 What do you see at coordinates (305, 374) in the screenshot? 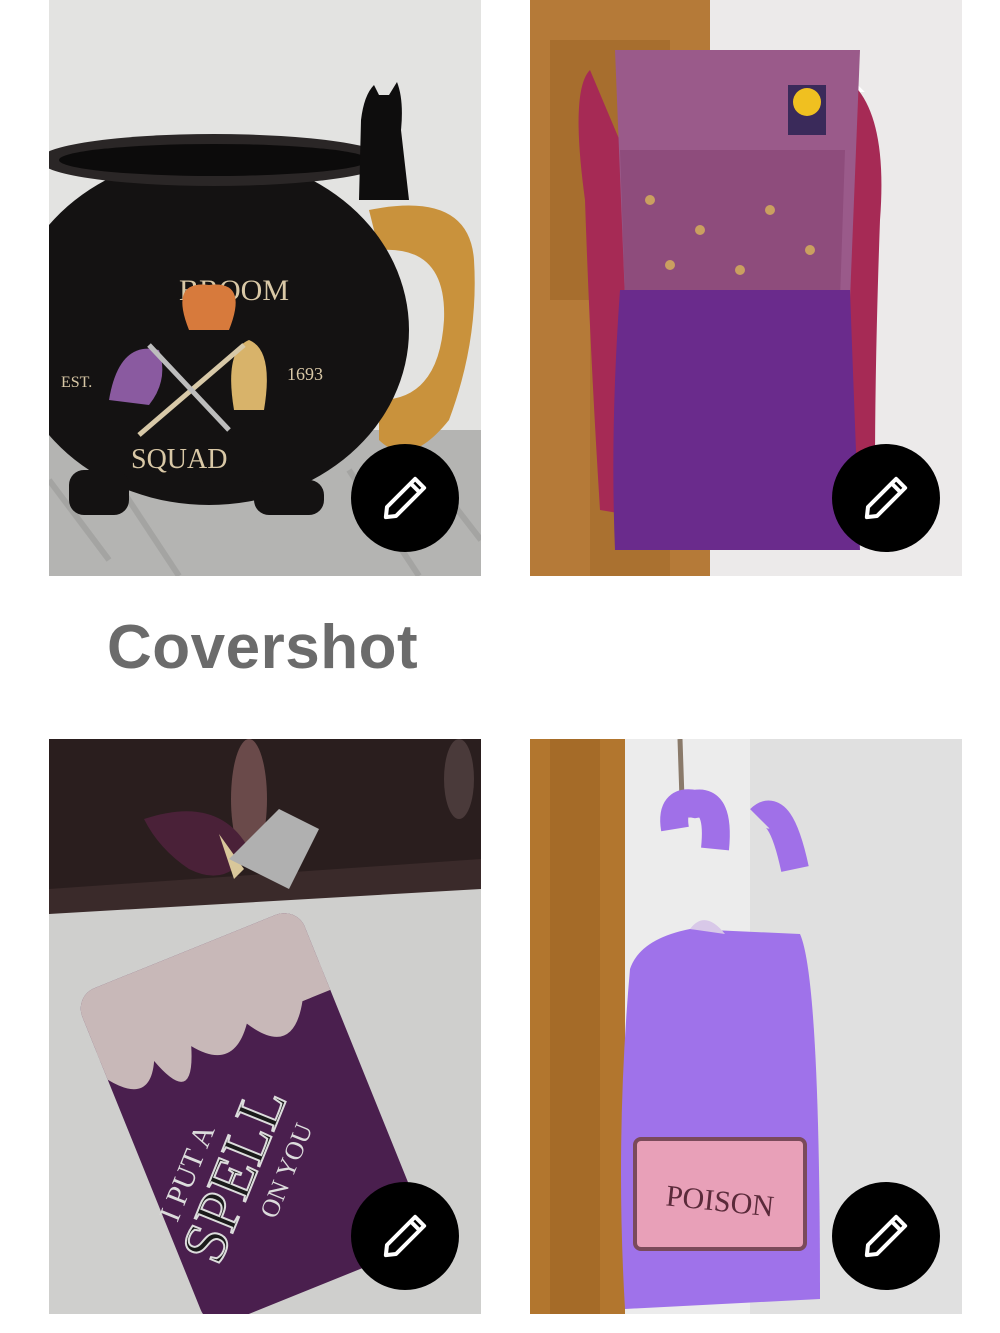
I see `mug-text-year: 1693` at bounding box center [305, 374].